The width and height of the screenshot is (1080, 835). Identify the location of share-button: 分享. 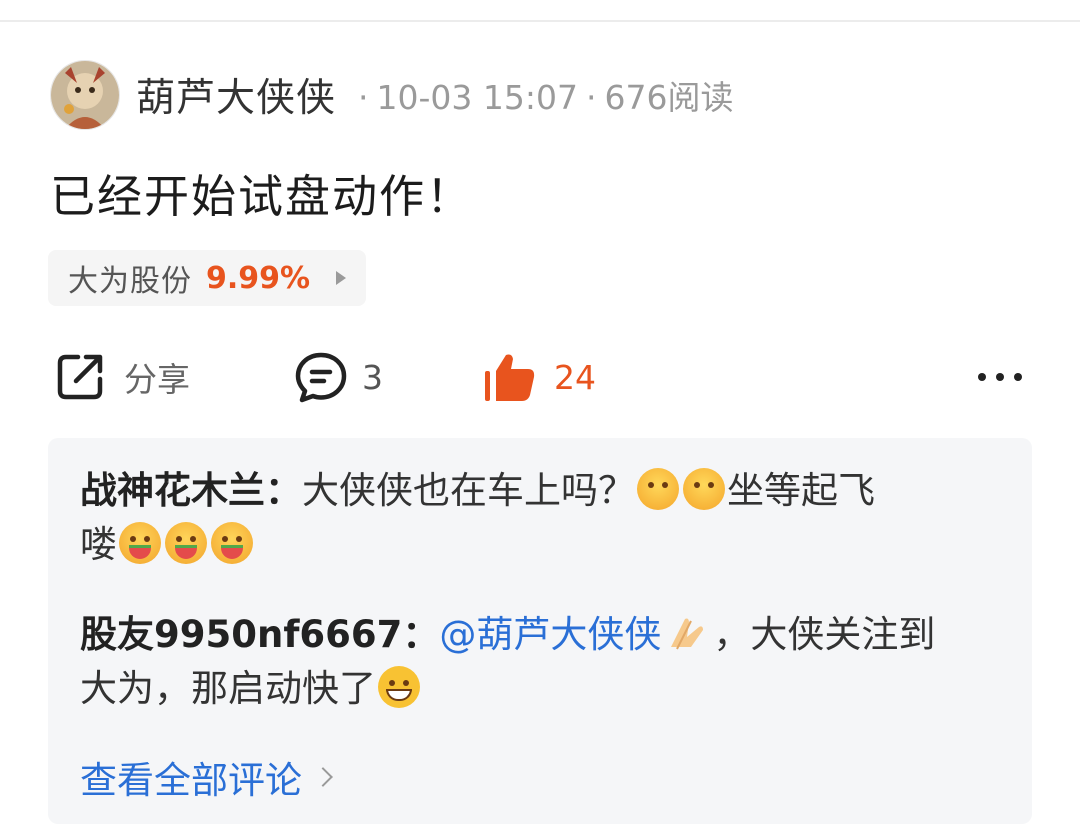
(122, 377).